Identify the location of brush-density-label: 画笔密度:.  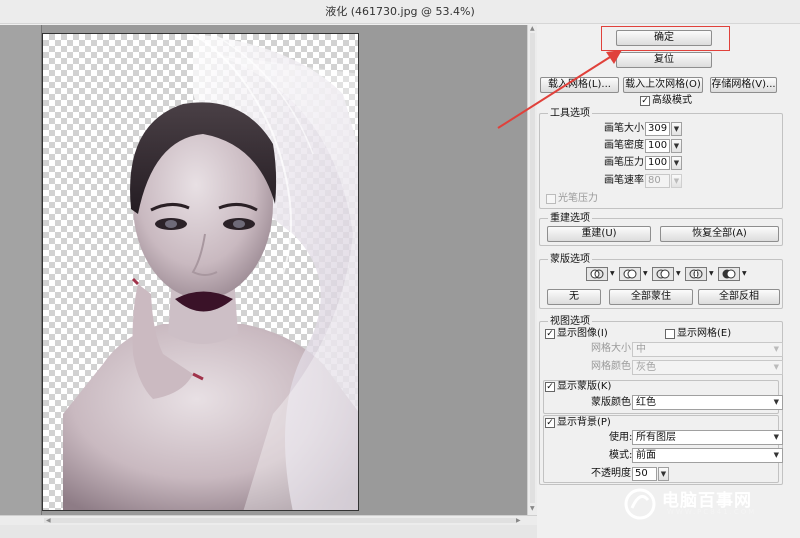
(626, 145).